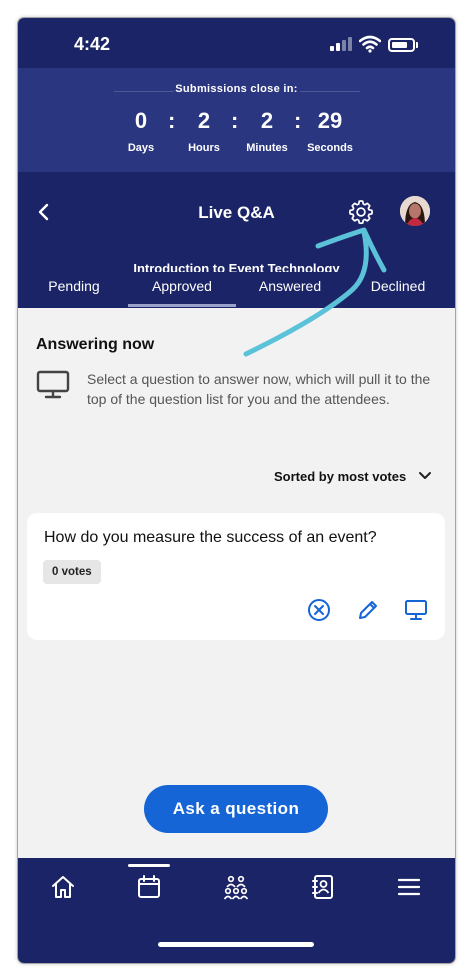  What do you see at coordinates (149, 887) in the screenshot?
I see `calendar-icon` at bounding box center [149, 887].